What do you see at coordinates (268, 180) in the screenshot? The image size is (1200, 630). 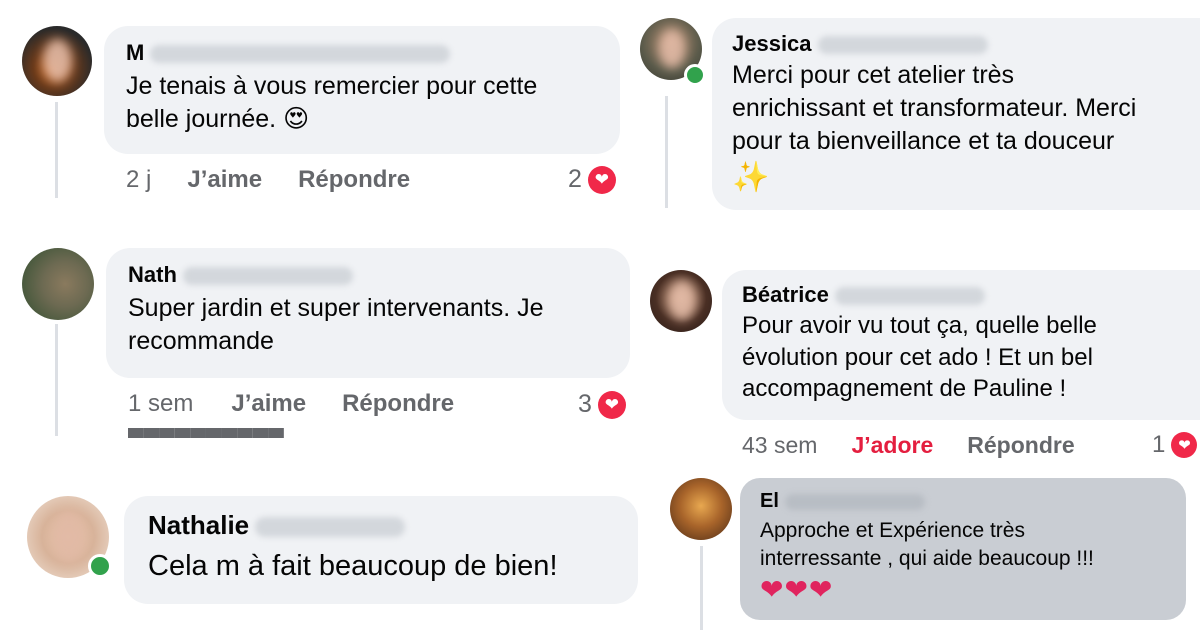 I see `comment-actions: 2 j J’aime Répondre` at bounding box center [268, 180].